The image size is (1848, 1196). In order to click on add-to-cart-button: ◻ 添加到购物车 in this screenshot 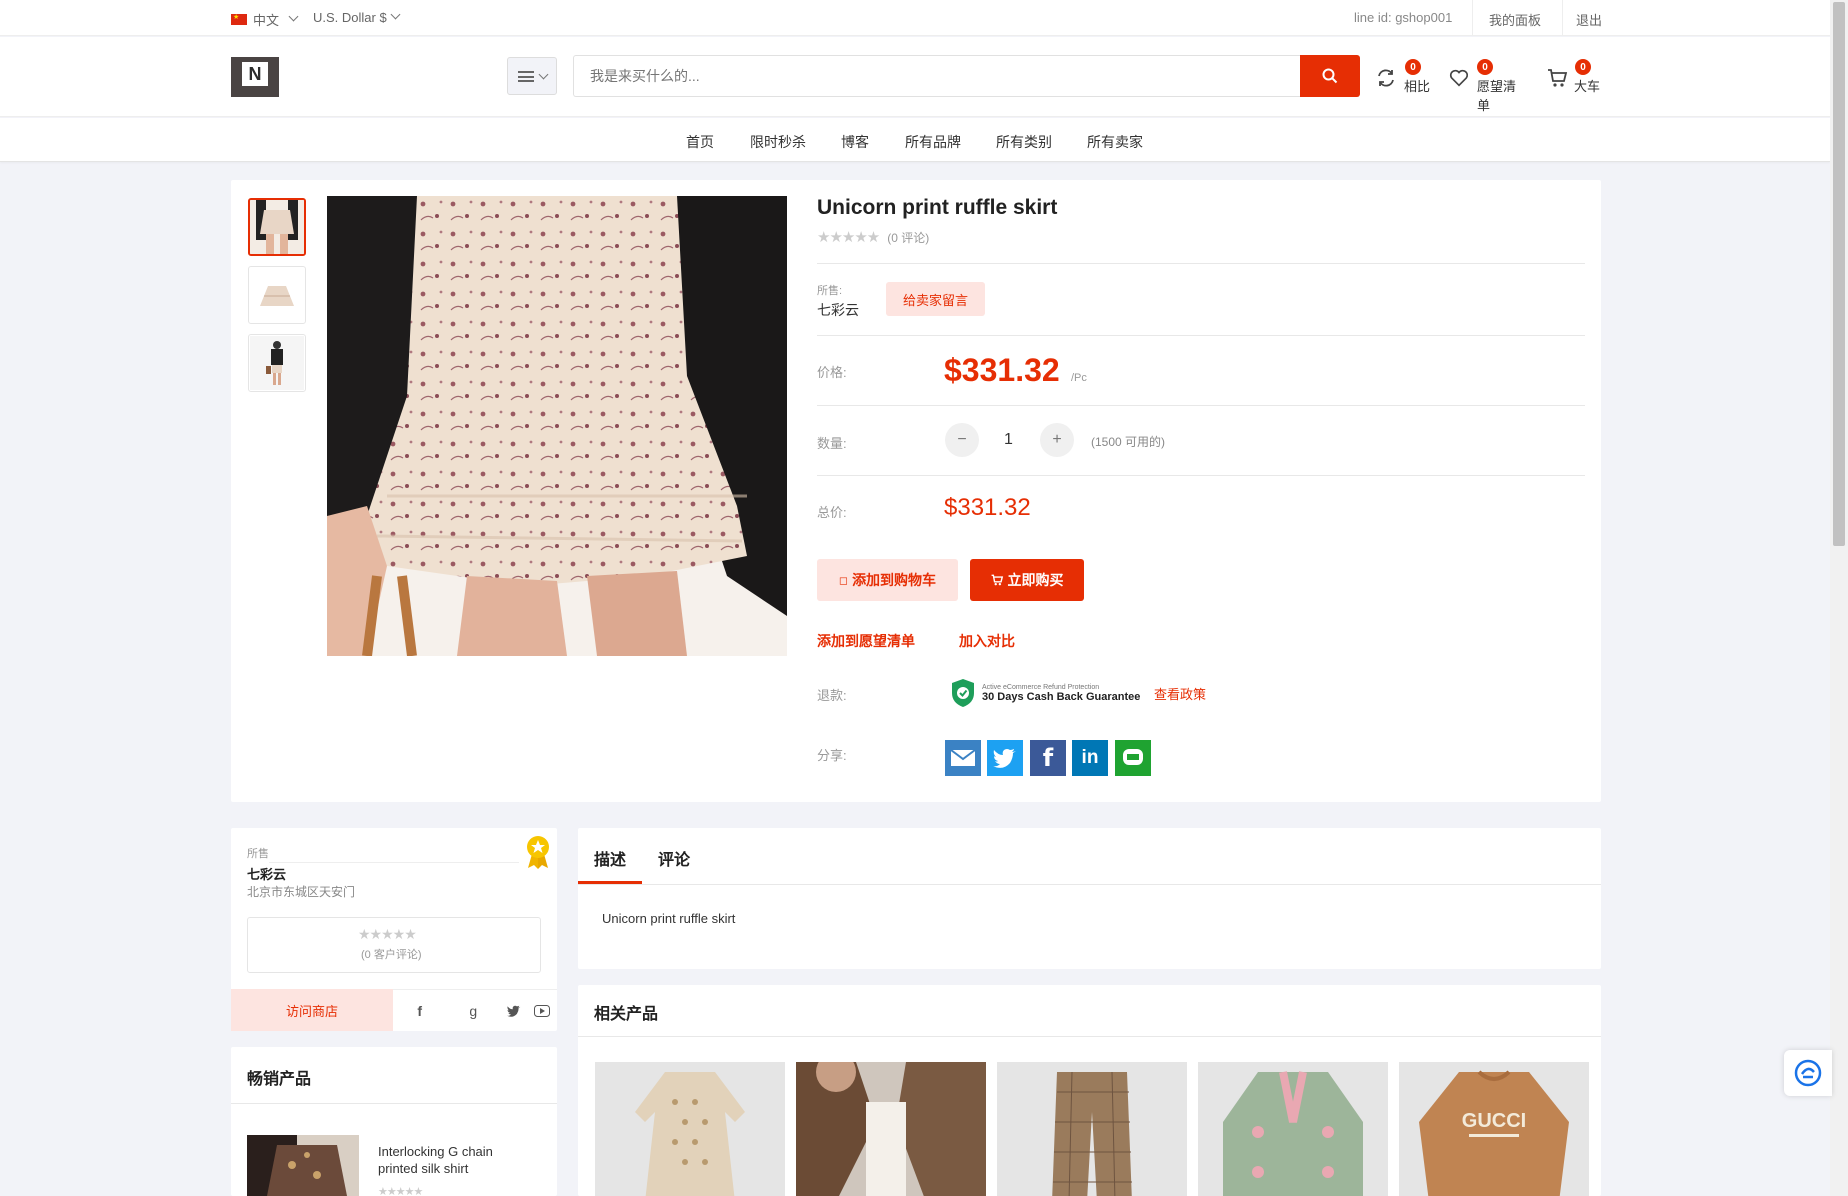, I will do `click(887, 580)`.